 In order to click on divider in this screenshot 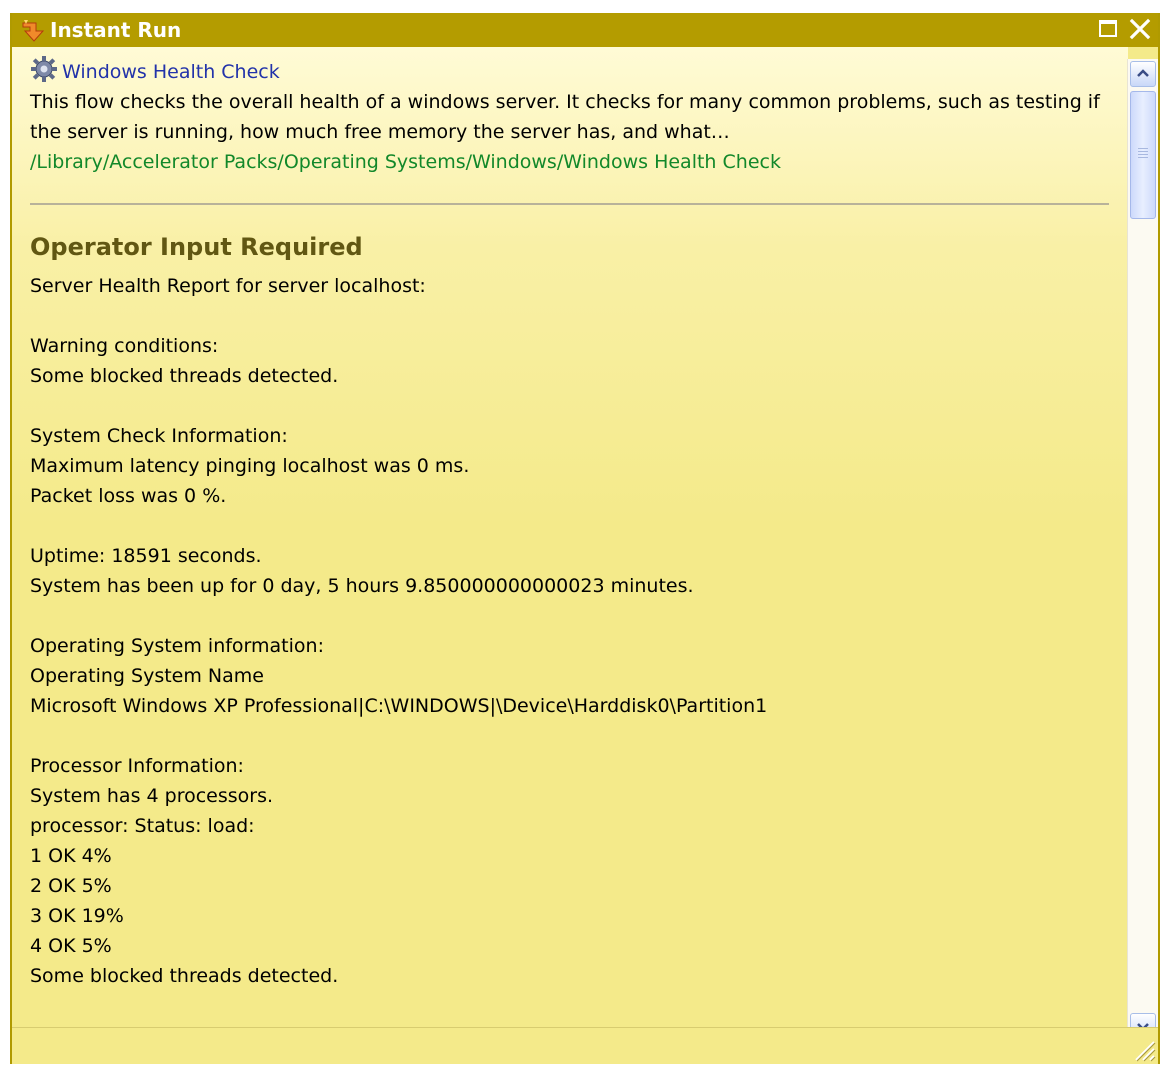, I will do `click(569, 204)`.